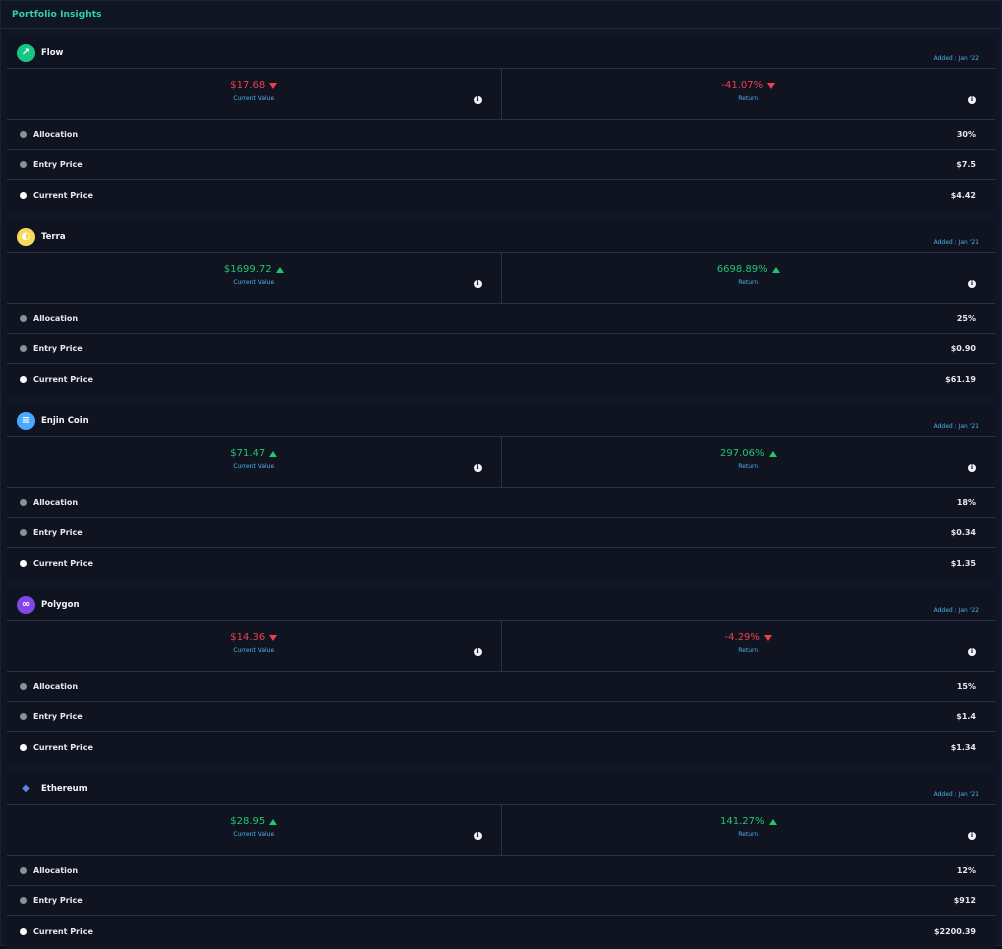  Describe the element at coordinates (501, 563) in the screenshot. I see `current-price-row: Current Price $1.35` at that location.